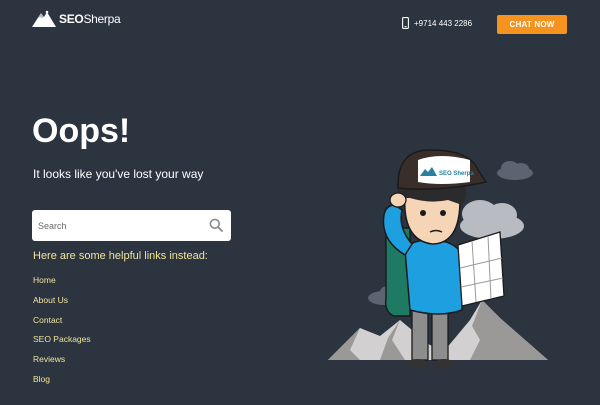  I want to click on list-item: SEO Packages, so click(62, 339).